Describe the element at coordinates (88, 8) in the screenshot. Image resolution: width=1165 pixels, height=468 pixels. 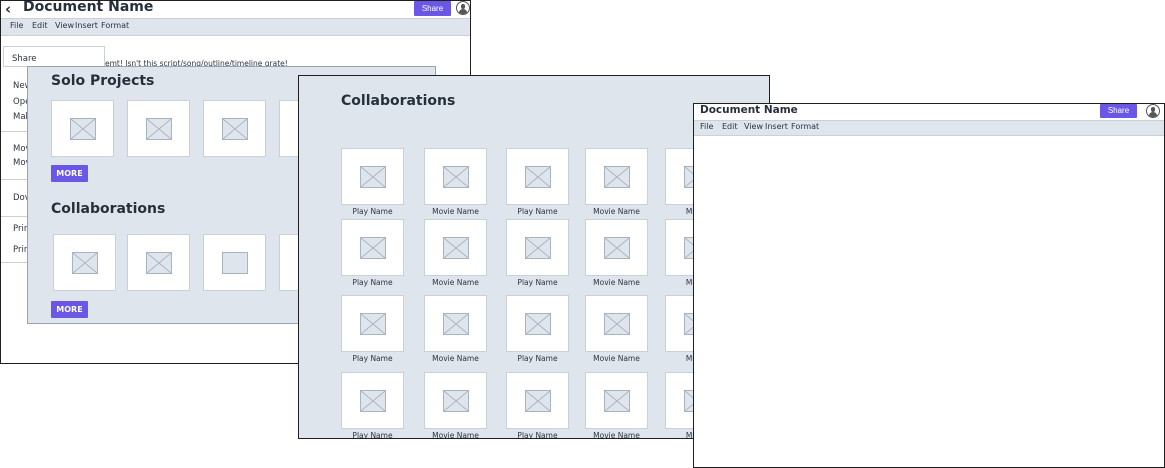
I see `document-title: Document Name` at that location.